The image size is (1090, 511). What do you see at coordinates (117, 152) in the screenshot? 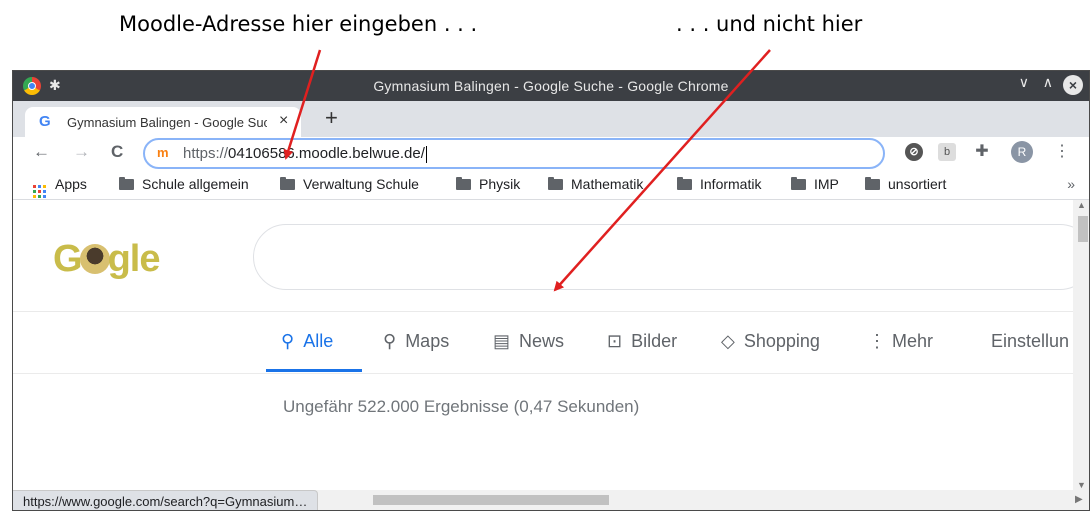
I see `reload-button: C` at bounding box center [117, 152].